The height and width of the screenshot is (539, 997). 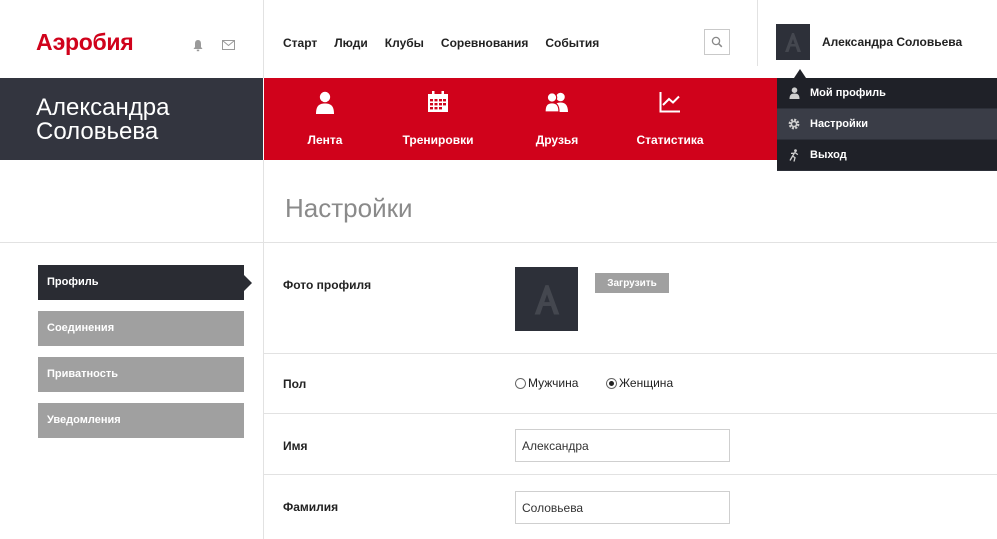 I want to click on menu-item-my-profile: Мой профиль, so click(x=887, y=93).